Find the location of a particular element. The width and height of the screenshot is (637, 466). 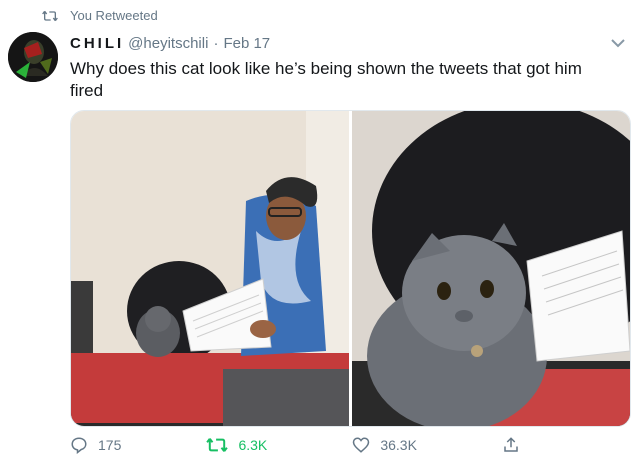

tweet-header: CHILI @heyitschili · Feb 17 is located at coordinates (170, 43).